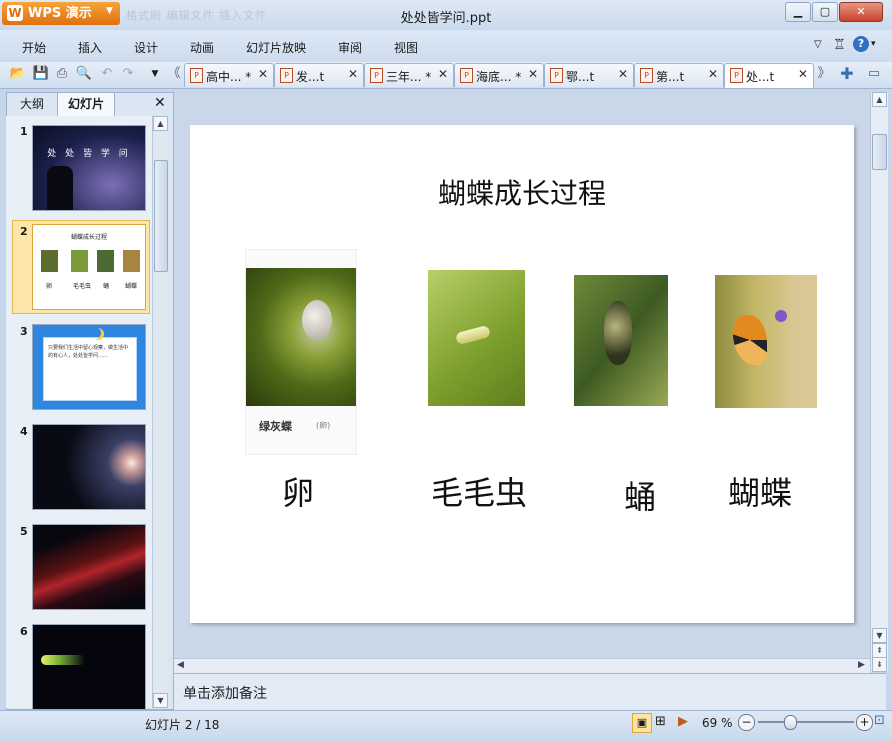 The height and width of the screenshot is (741, 892). I want to click on notes-pane, so click(530, 691).